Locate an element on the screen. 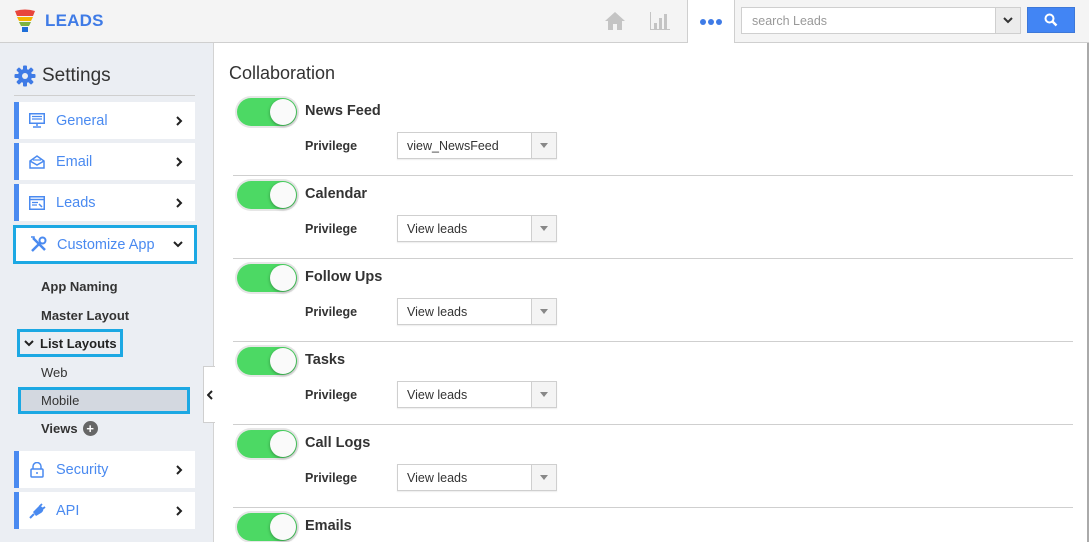  home-icon is located at coordinates (615, 21).